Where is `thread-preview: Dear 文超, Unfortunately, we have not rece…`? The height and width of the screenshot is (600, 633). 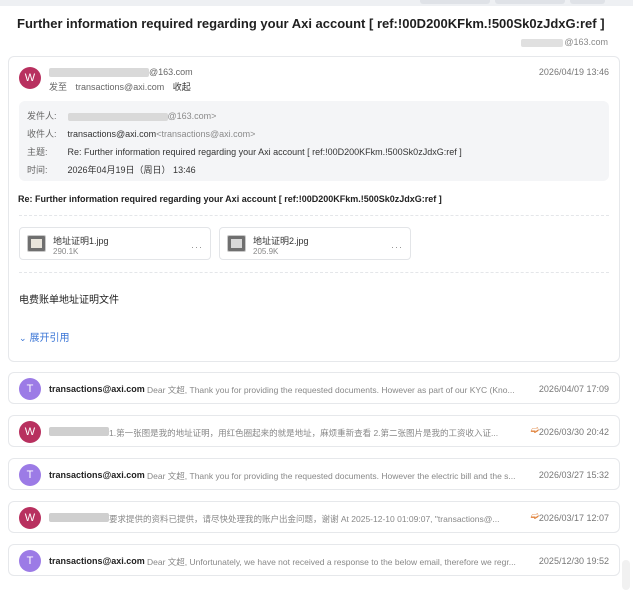 thread-preview: Dear 文超, Unfortunately, we have not rece… is located at coordinates (331, 562).